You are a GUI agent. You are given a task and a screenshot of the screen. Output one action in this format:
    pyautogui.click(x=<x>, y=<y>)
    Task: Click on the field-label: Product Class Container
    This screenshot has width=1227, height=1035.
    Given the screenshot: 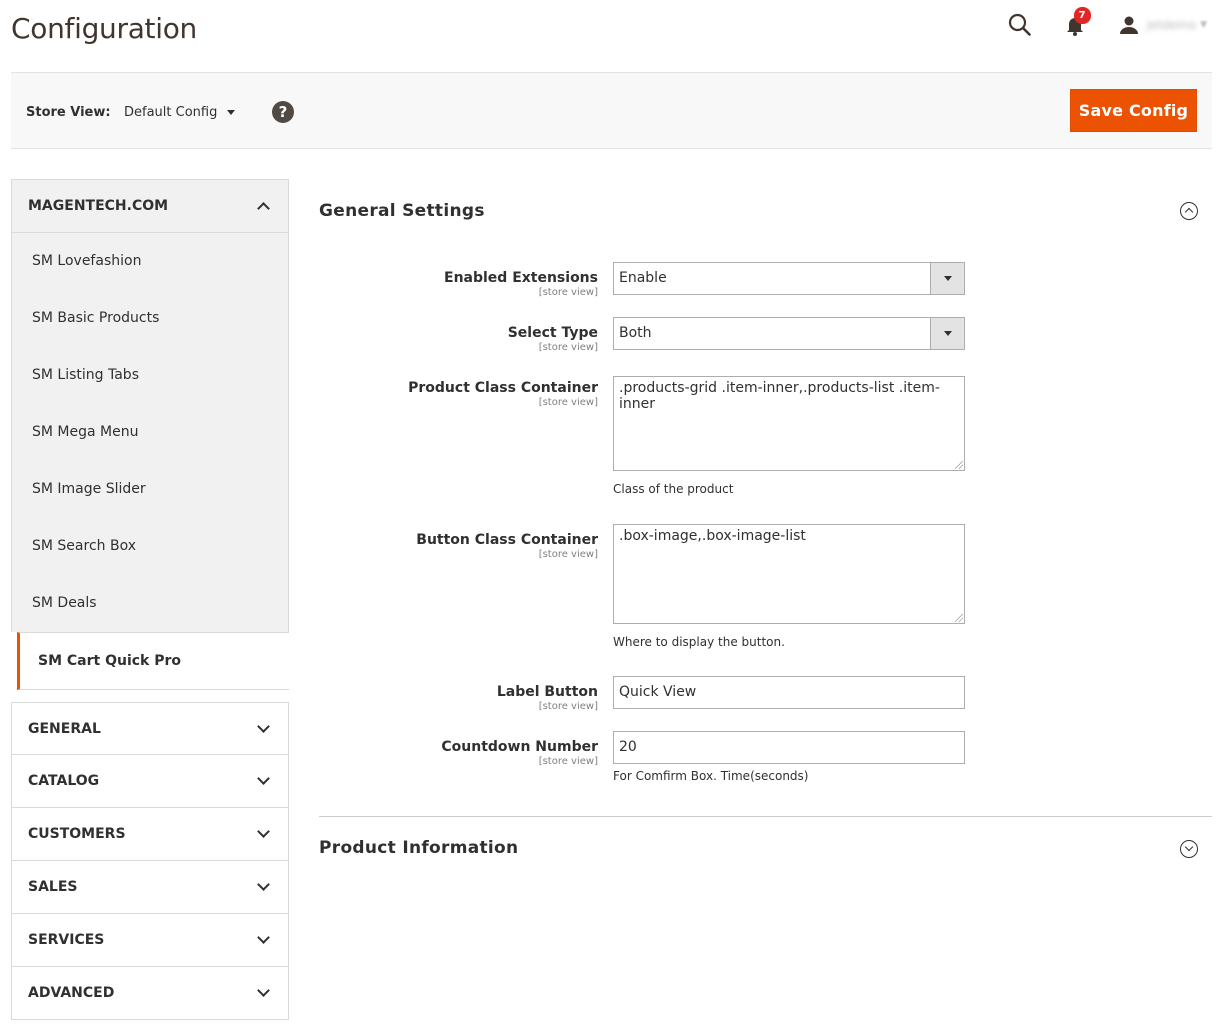 What is the action you would take?
    pyautogui.click(x=503, y=388)
    